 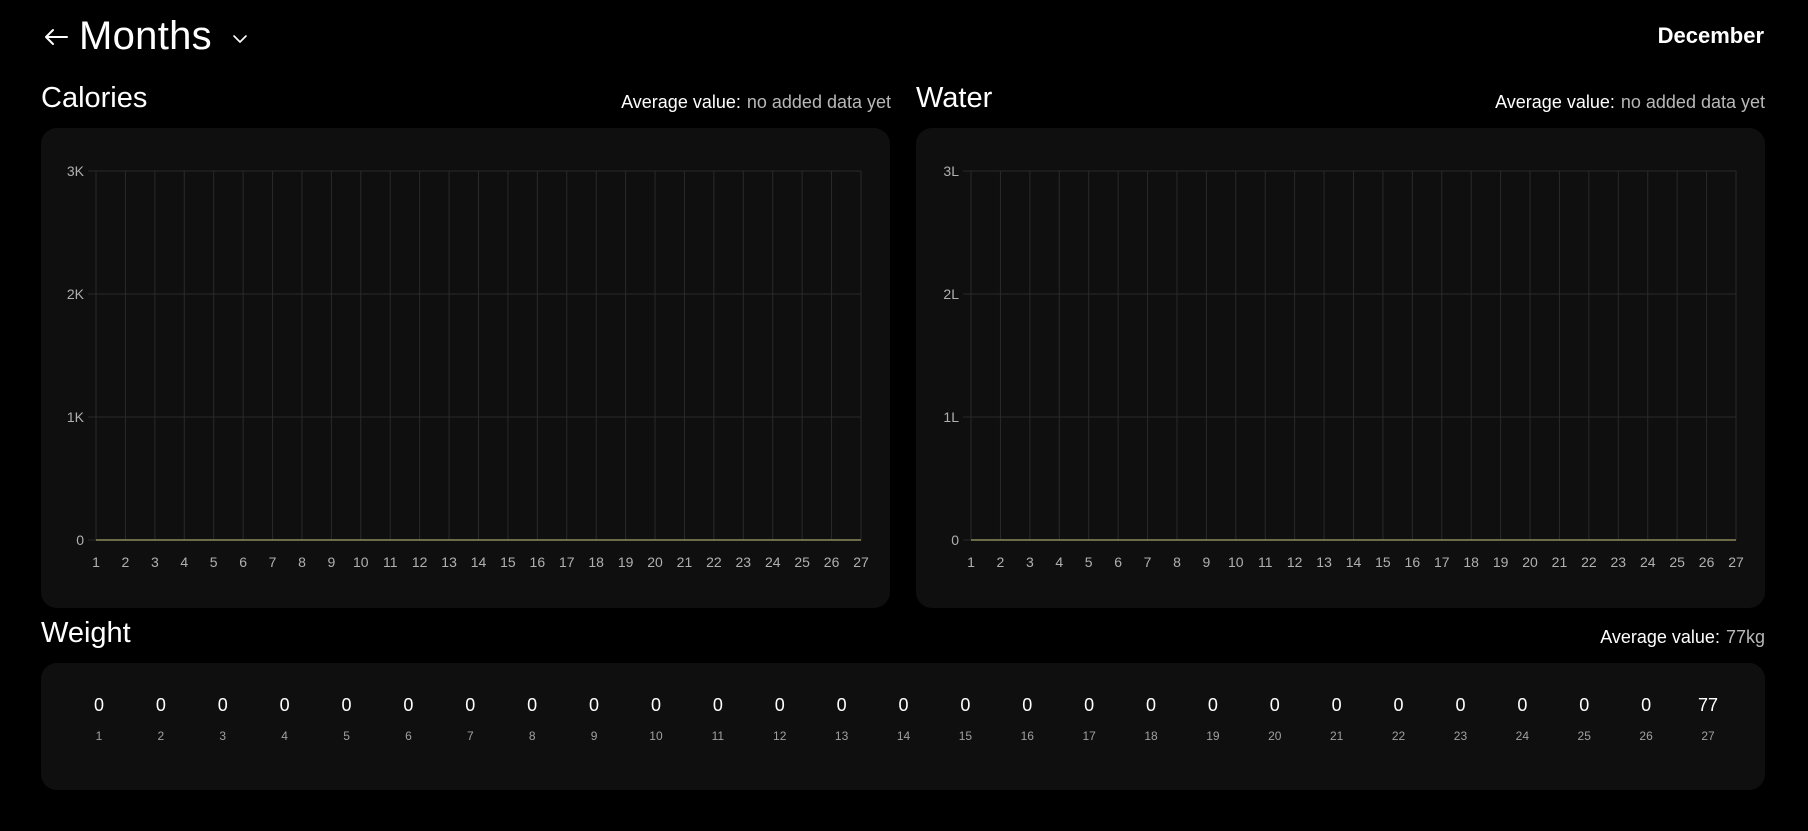 I want to click on weight-day-label: 3, so click(x=223, y=736).